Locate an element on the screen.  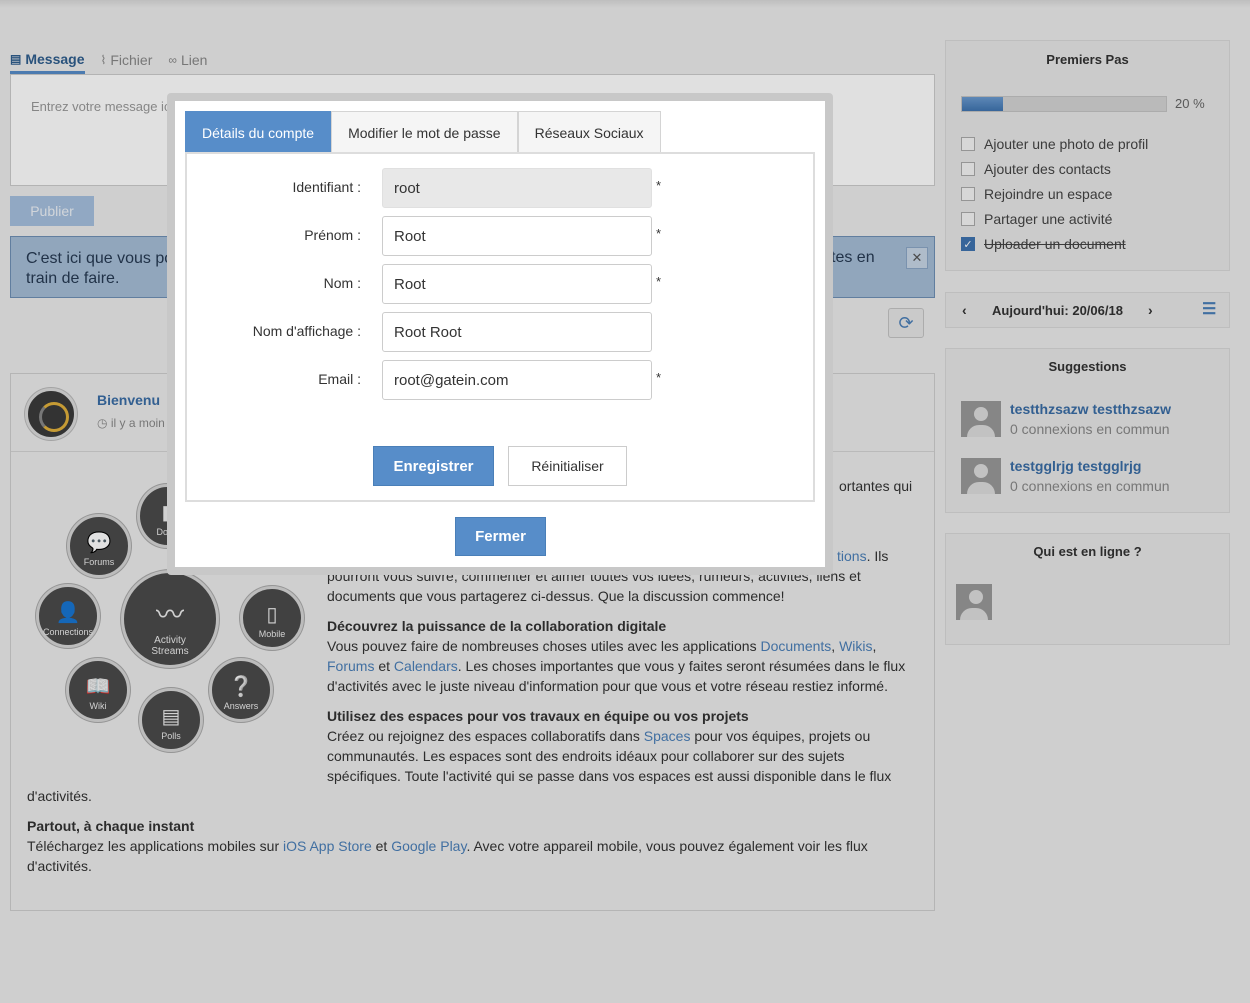
firstname-label: Prénom : is located at coordinates (332, 235).